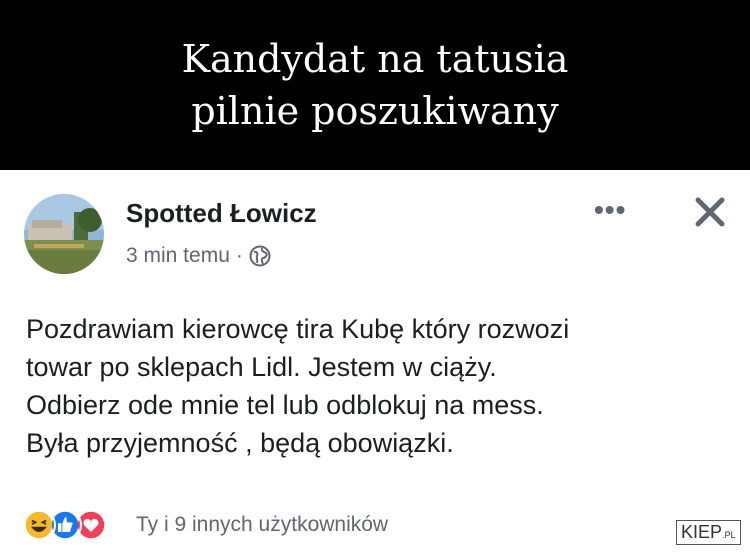 This screenshot has height=554, width=750. Describe the element at coordinates (702, 532) in the screenshot. I see `watermark-main: KIEP` at that location.